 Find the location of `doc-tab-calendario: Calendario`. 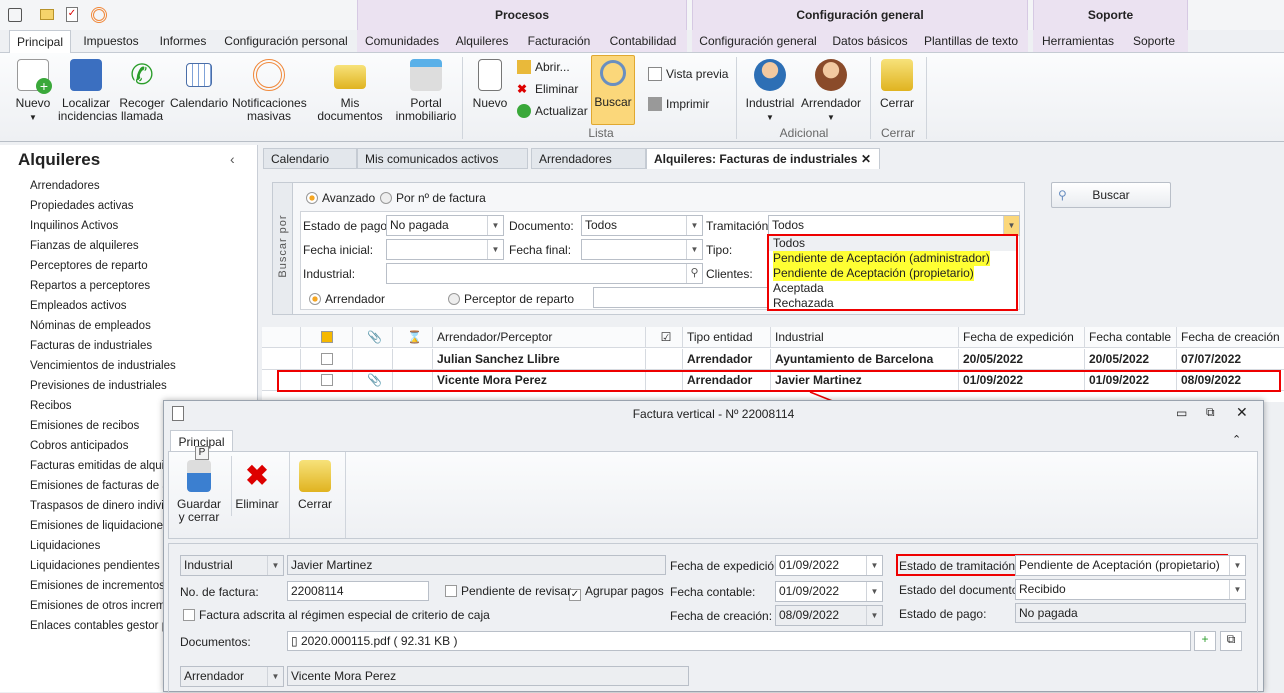

doc-tab-calendario: Calendario is located at coordinates (310, 158).